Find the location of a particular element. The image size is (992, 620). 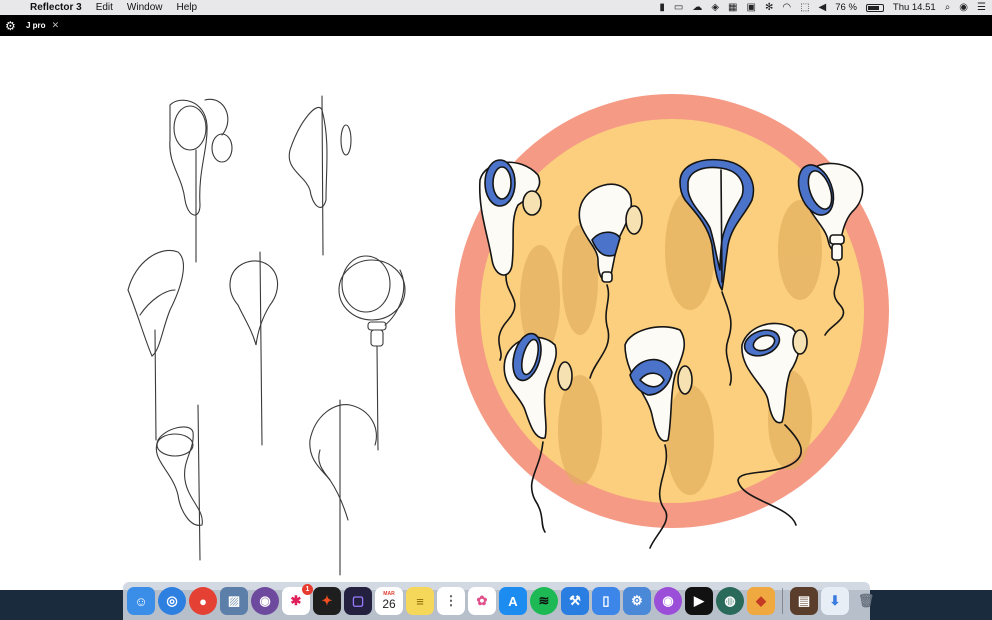

apple-tv-icon: ▶ is located at coordinates (699, 601).